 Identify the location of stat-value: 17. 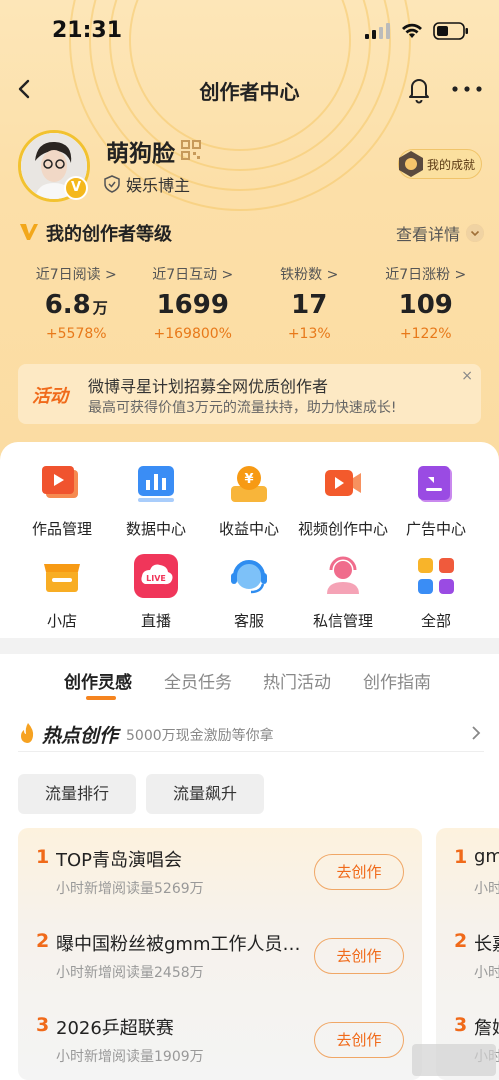
(309, 305).